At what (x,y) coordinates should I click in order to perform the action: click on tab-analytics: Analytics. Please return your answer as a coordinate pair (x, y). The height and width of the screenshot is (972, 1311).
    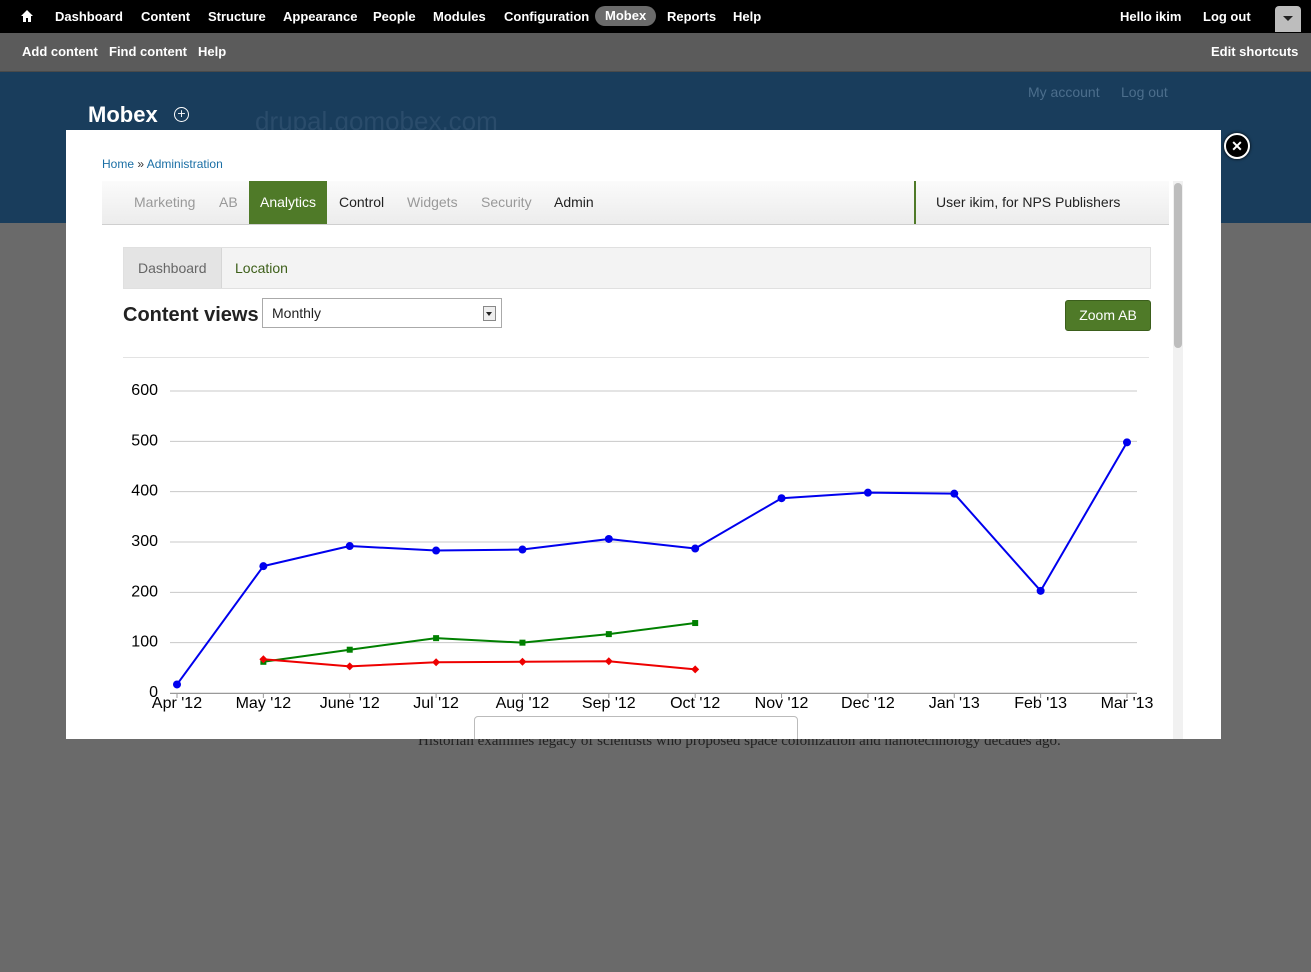
    Looking at the image, I should click on (288, 202).